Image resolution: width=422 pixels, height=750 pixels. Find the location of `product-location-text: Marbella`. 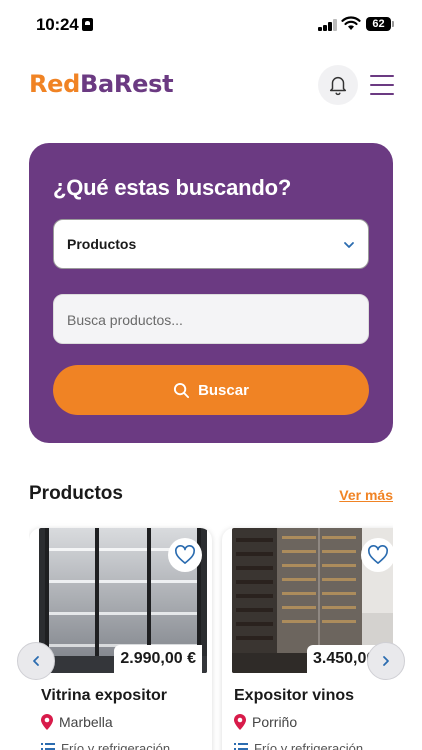

product-location-text: Marbella is located at coordinates (86, 722).